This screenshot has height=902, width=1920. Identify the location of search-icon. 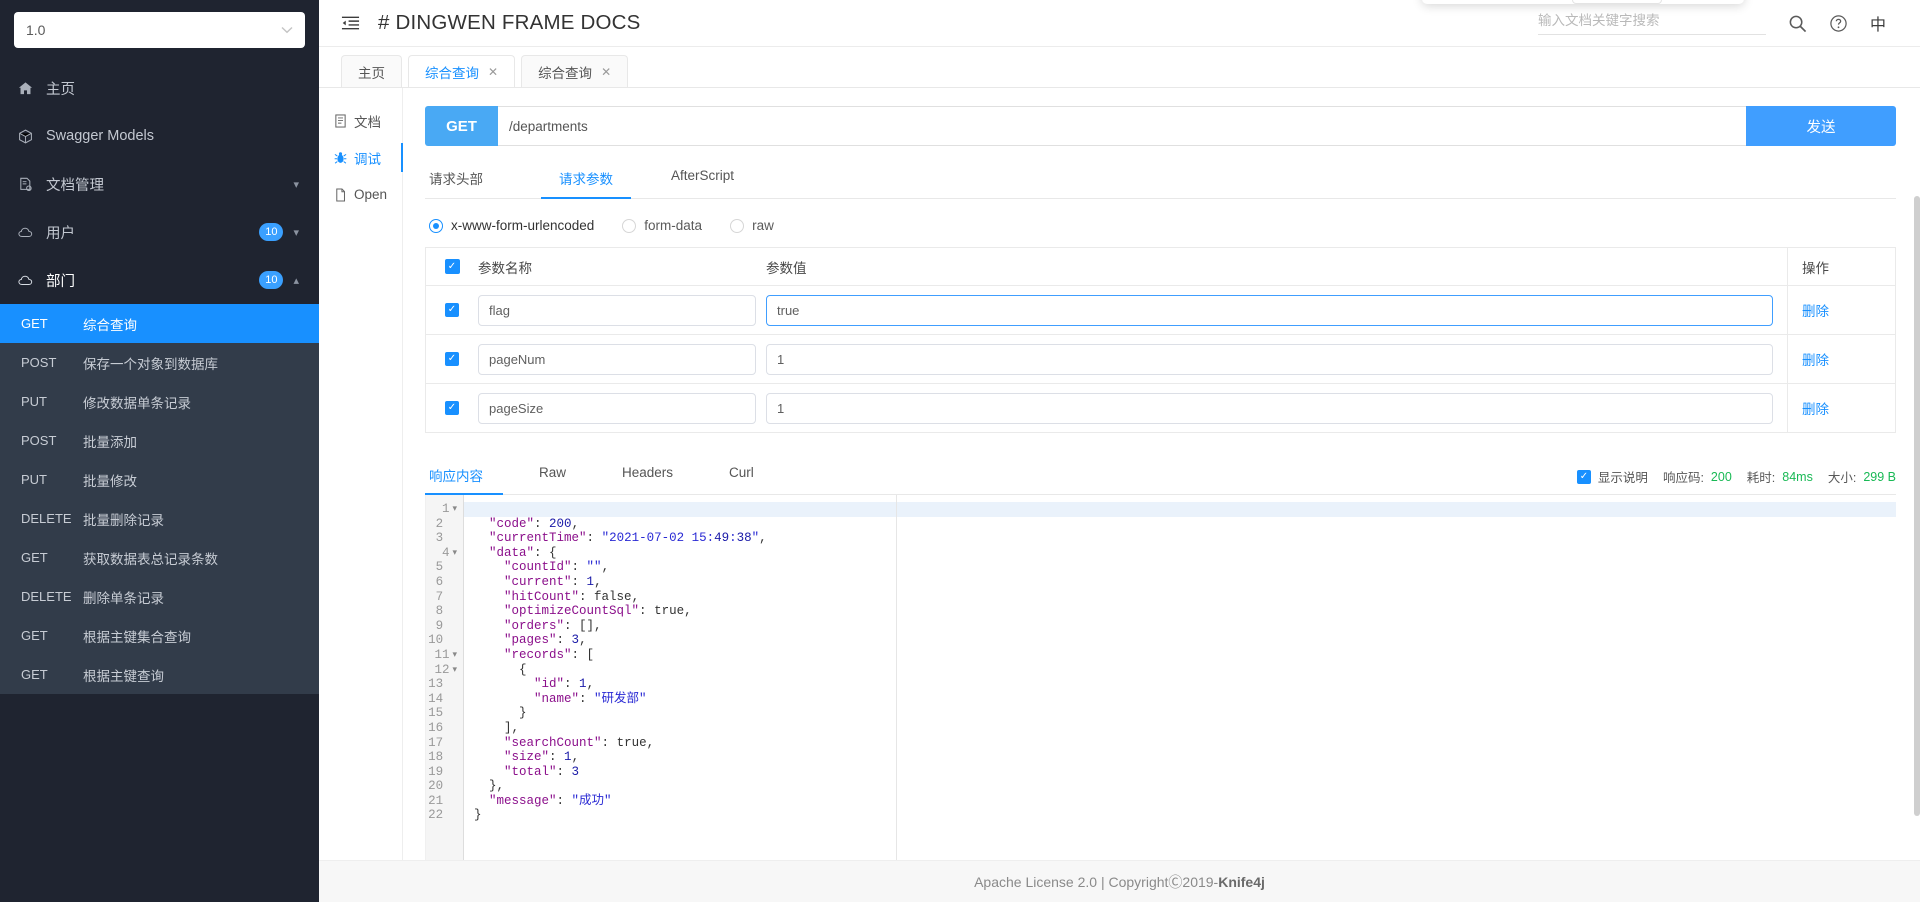
(1797, 23).